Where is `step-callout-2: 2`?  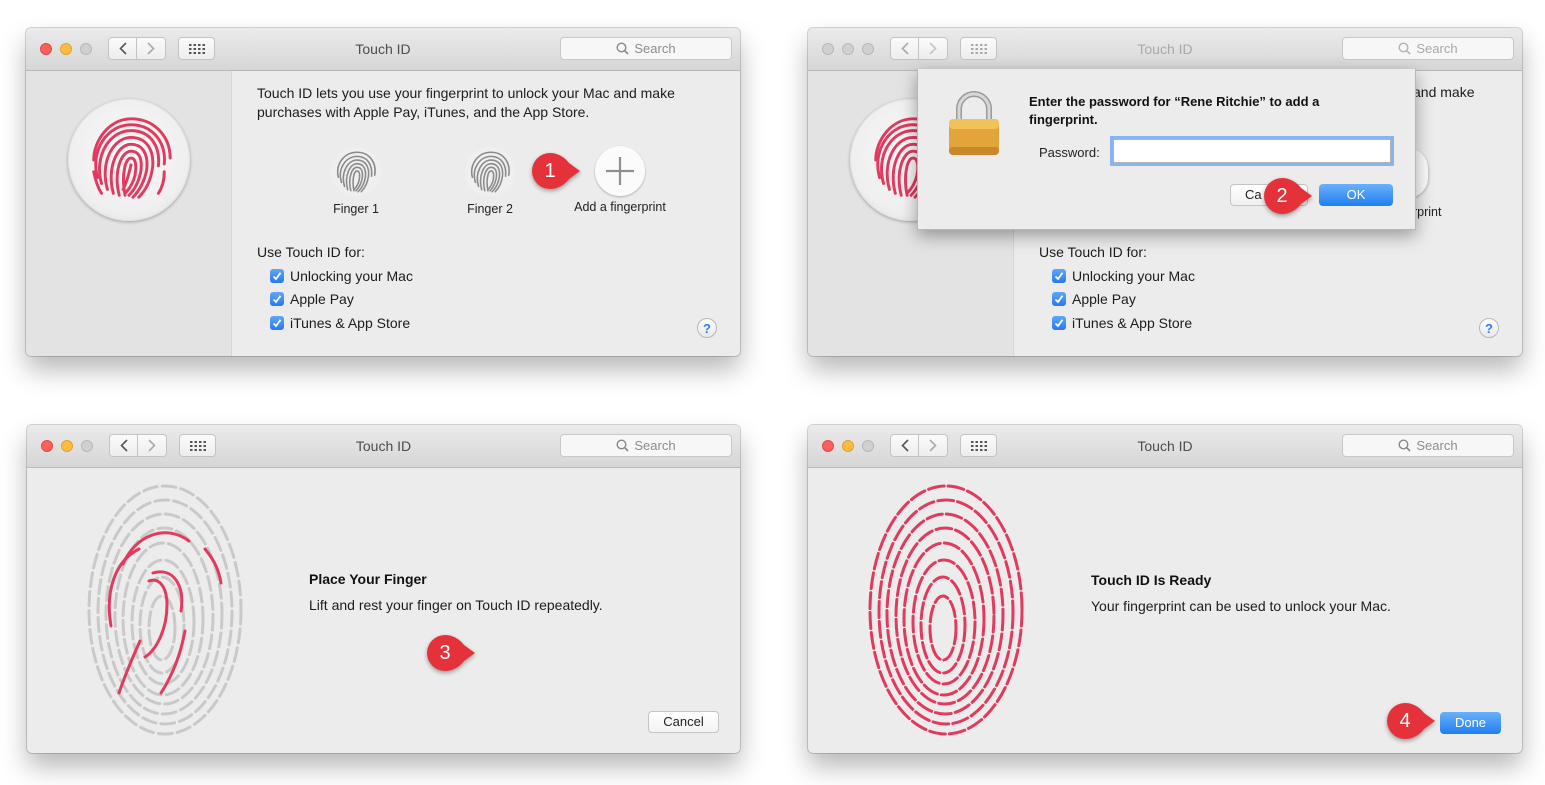 step-callout-2: 2 is located at coordinates (1288, 196).